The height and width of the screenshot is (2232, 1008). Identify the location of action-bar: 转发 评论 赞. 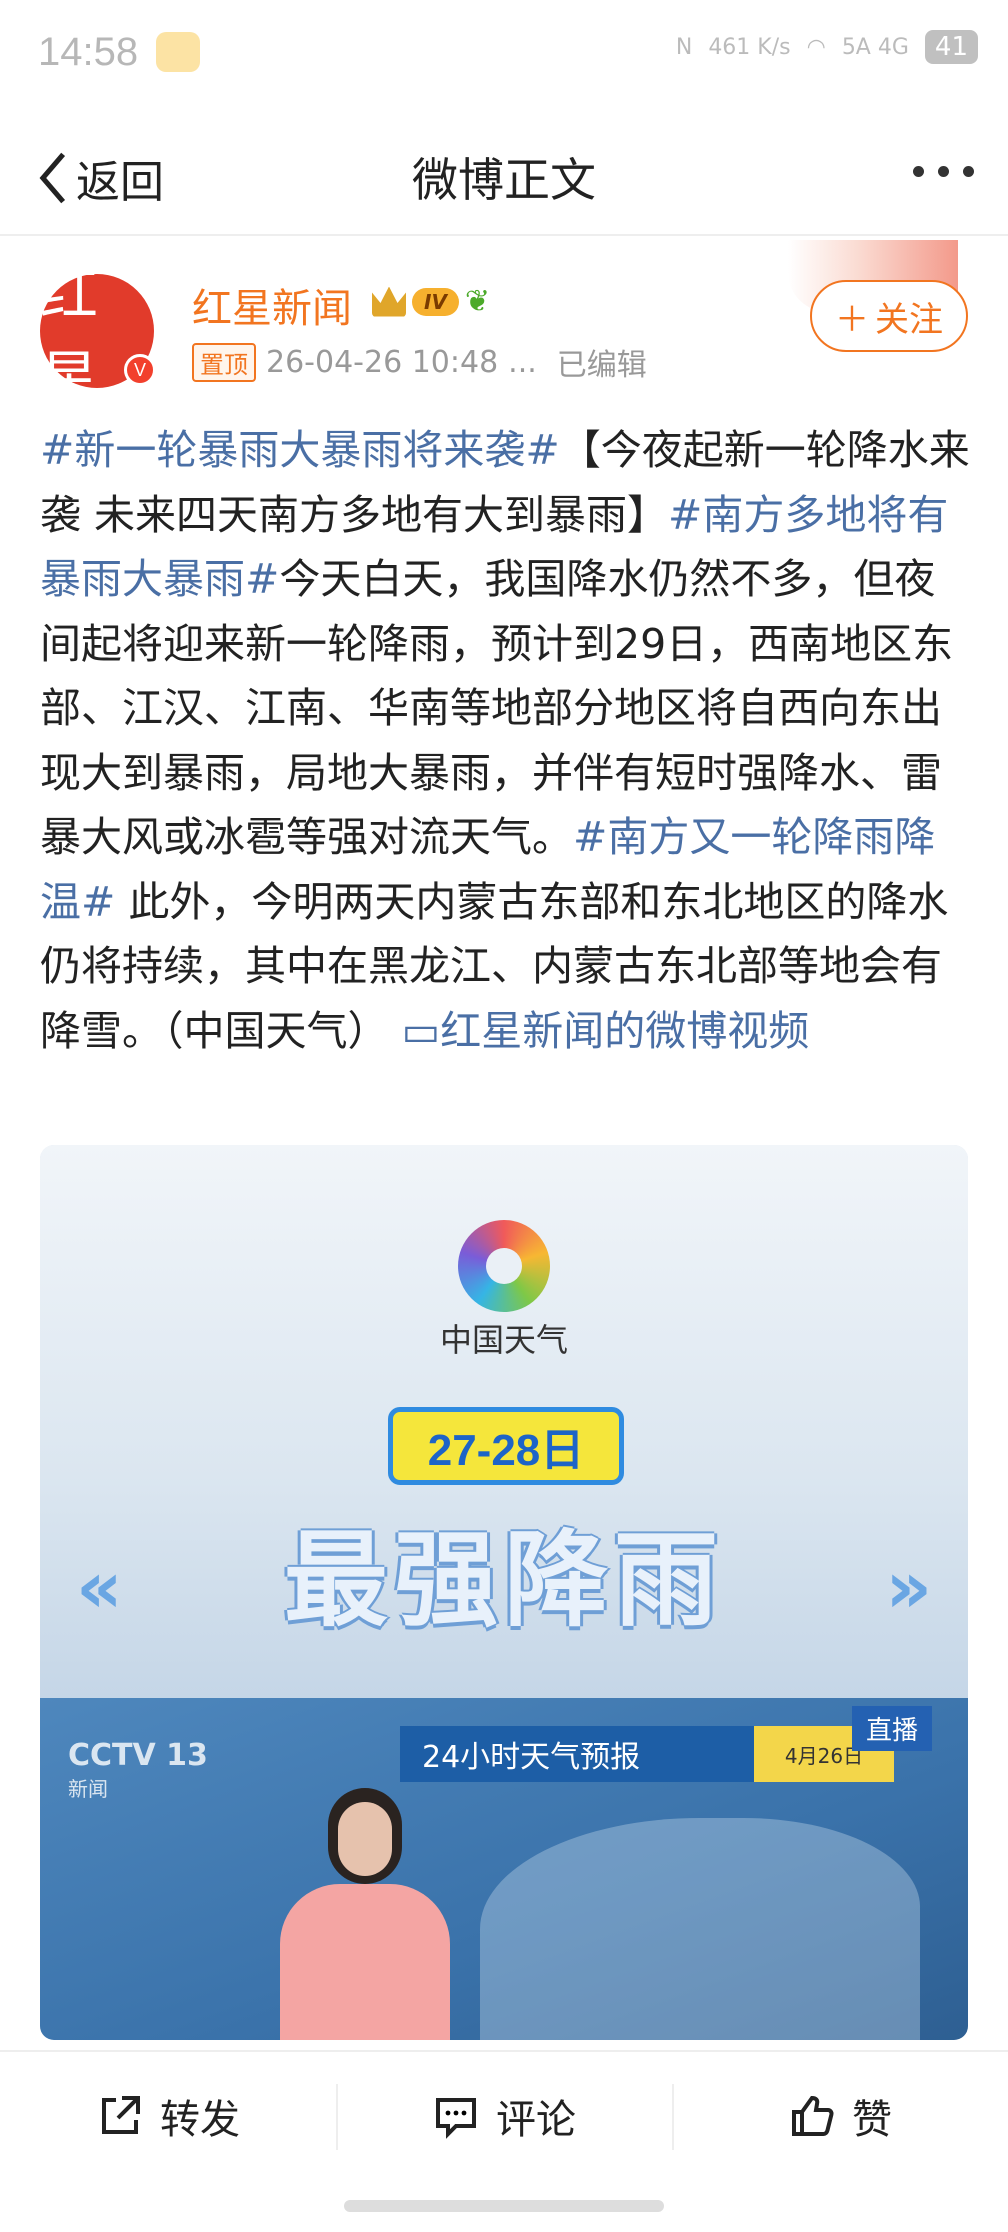
(504, 2115).